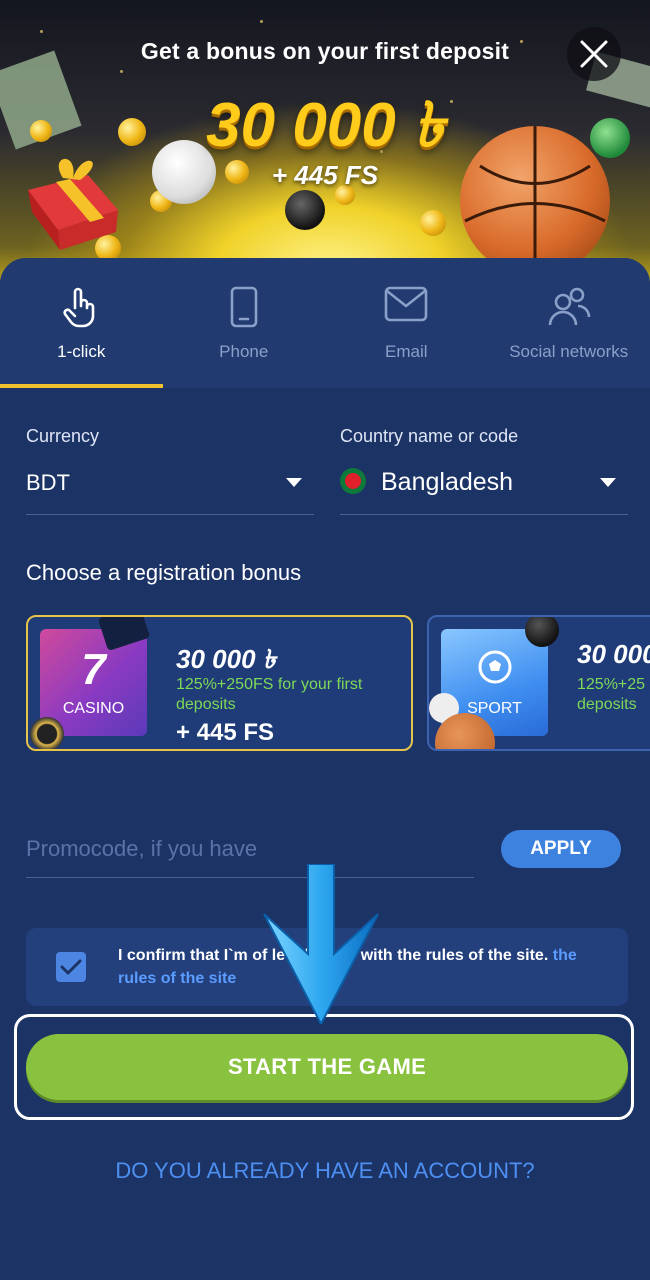 Image resolution: width=650 pixels, height=1280 pixels. I want to click on currency-label: Currency, so click(63, 436).